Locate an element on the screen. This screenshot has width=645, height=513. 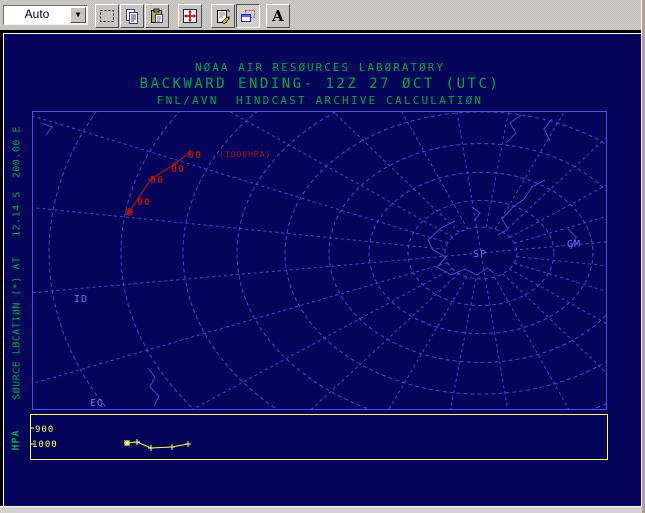
selection-rect-icon is located at coordinates (107, 16).